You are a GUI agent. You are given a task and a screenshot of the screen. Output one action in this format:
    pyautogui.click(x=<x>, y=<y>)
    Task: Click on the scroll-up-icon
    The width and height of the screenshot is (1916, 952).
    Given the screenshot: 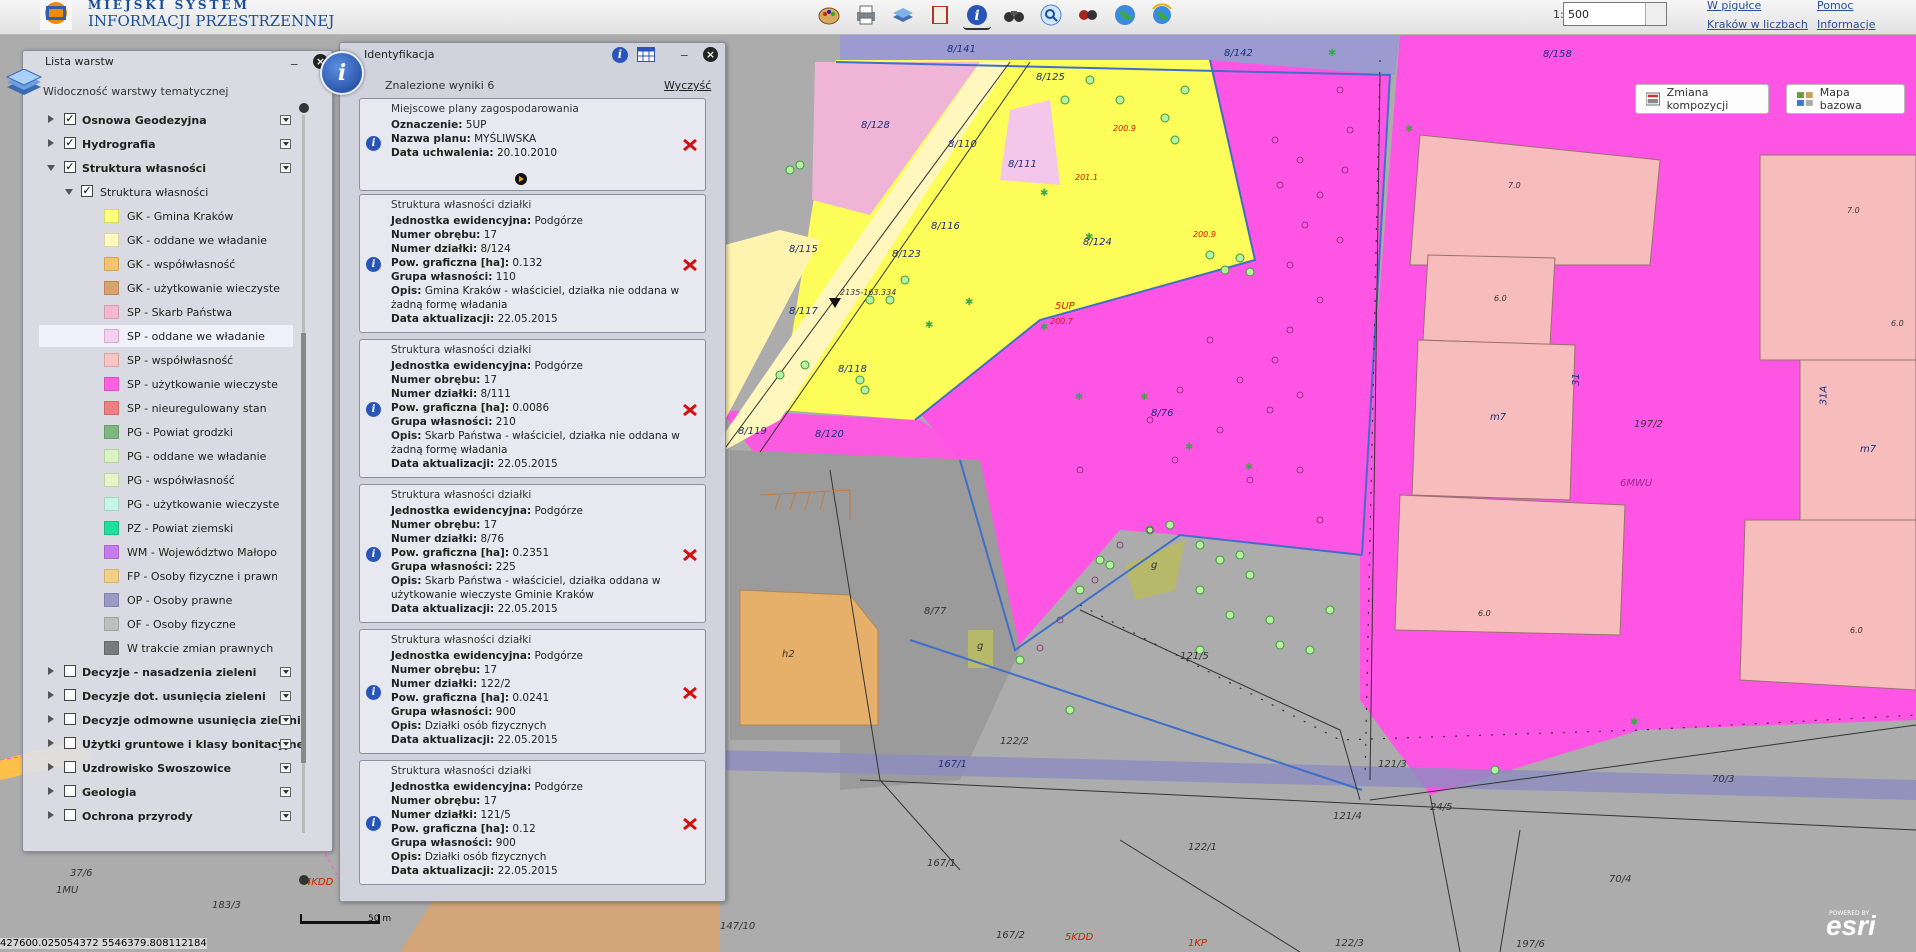 What is the action you would take?
    pyautogui.click(x=304, y=108)
    